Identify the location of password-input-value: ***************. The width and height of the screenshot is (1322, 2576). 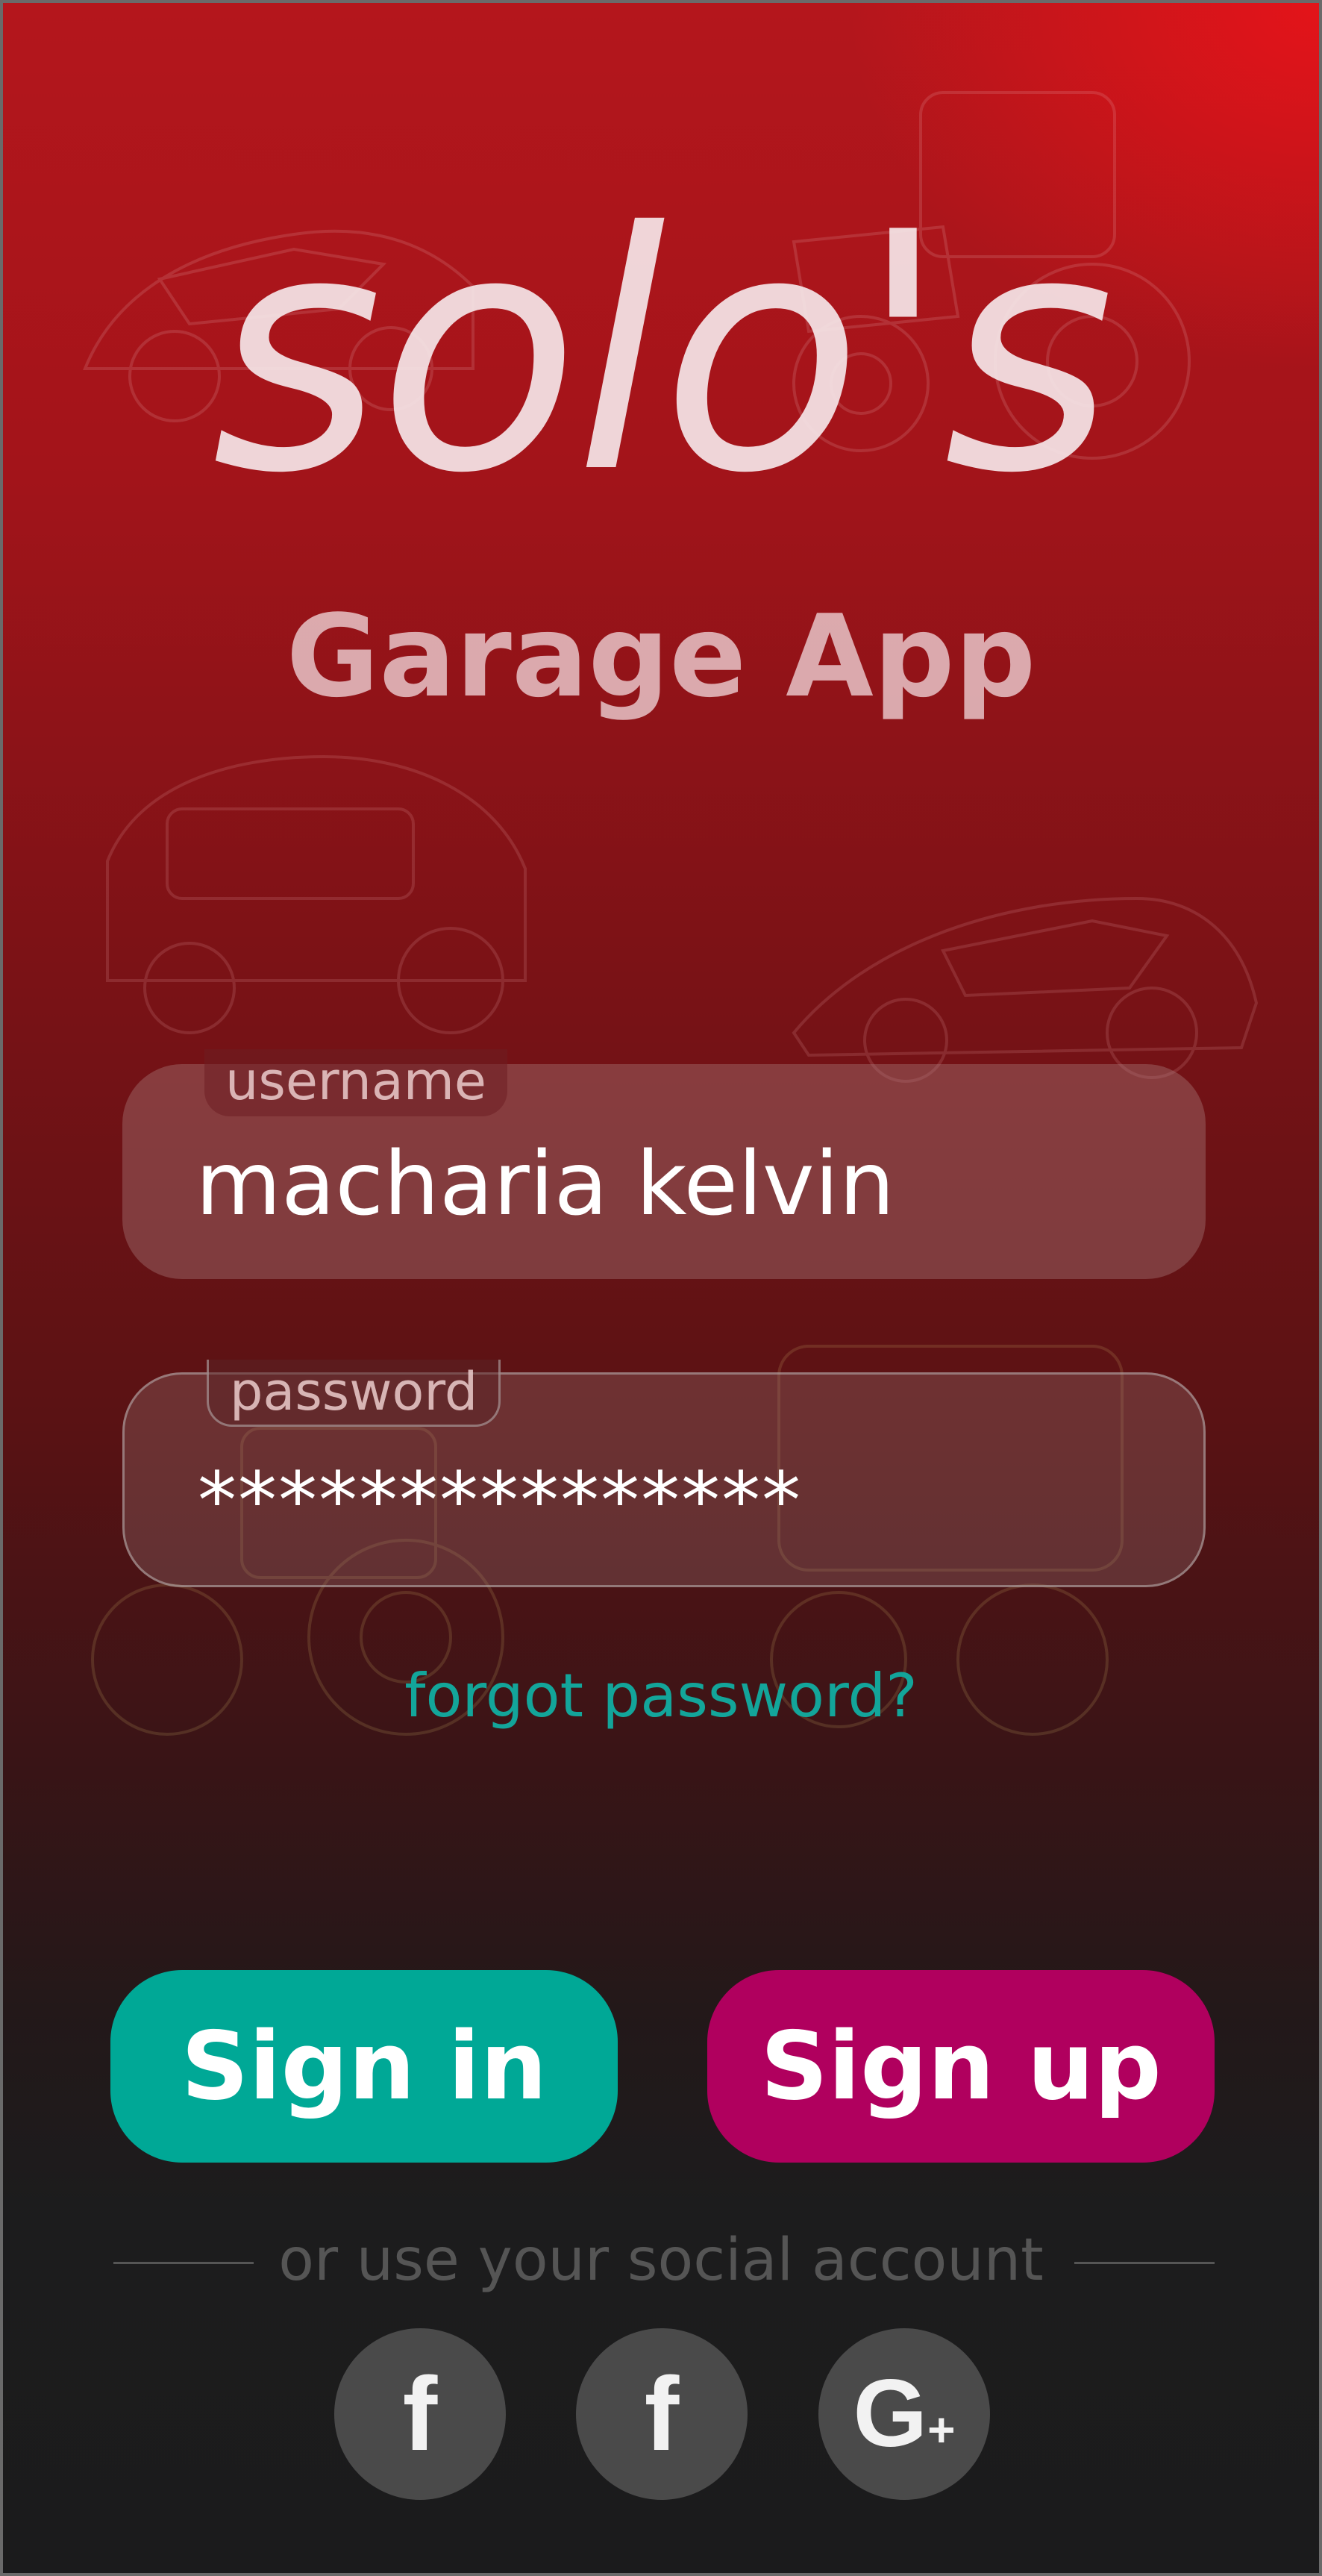
(500, 1501).